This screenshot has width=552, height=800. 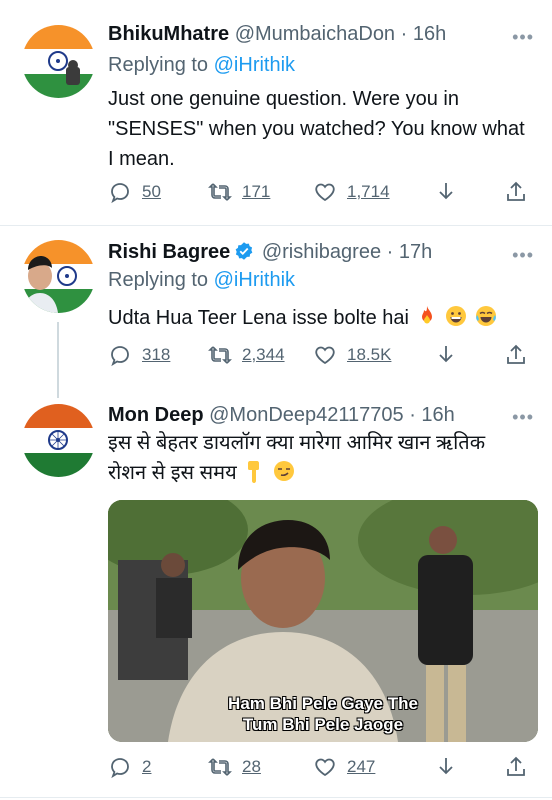 I want to click on action-bar: 318 2,344 18.5K, so click(x=318, y=355).